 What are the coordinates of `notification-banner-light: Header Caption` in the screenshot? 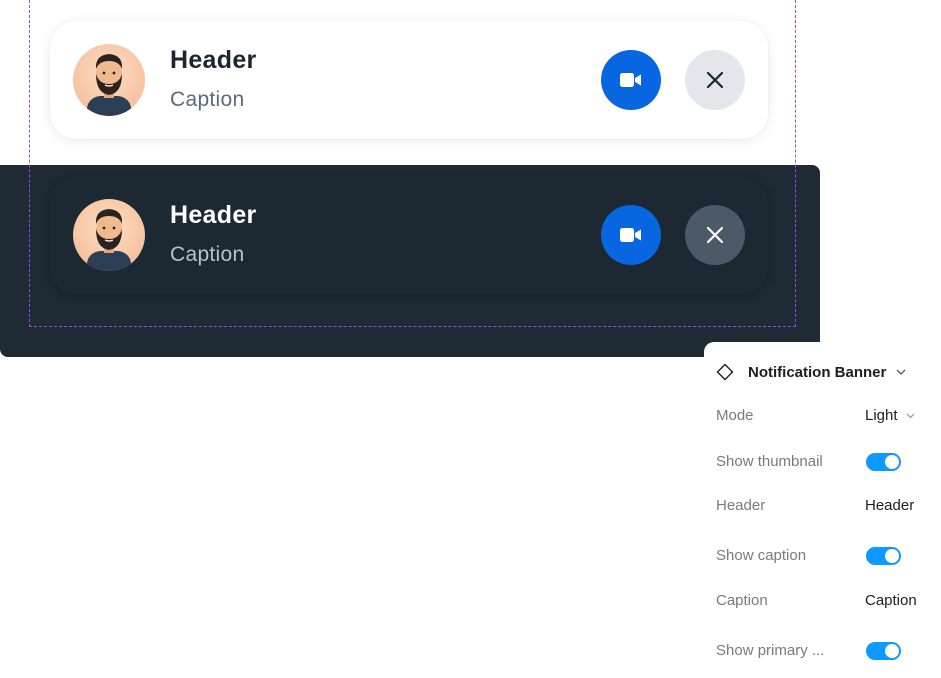 It's located at (409, 80).